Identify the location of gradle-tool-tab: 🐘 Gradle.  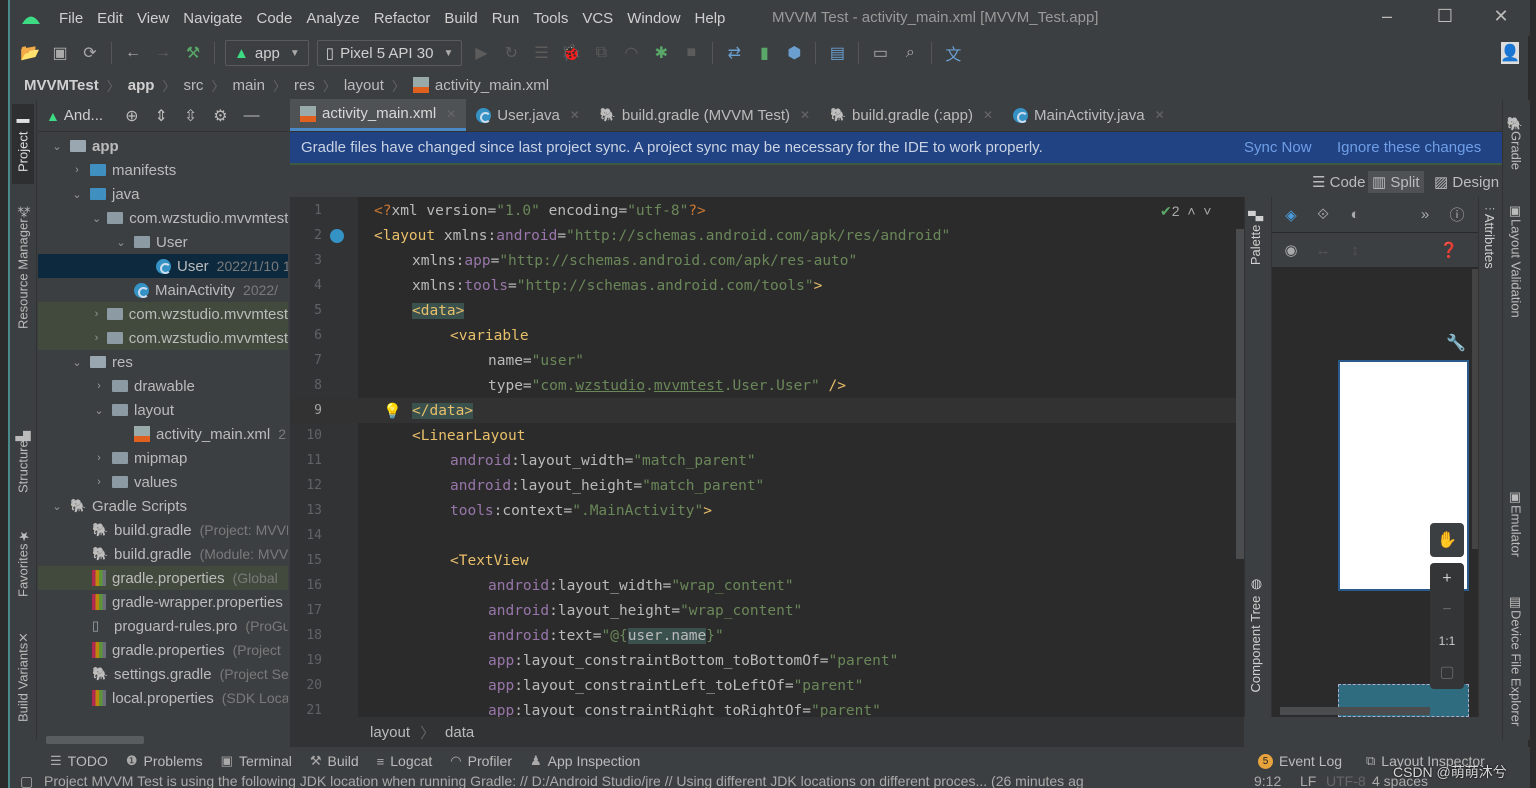
(1516, 143).